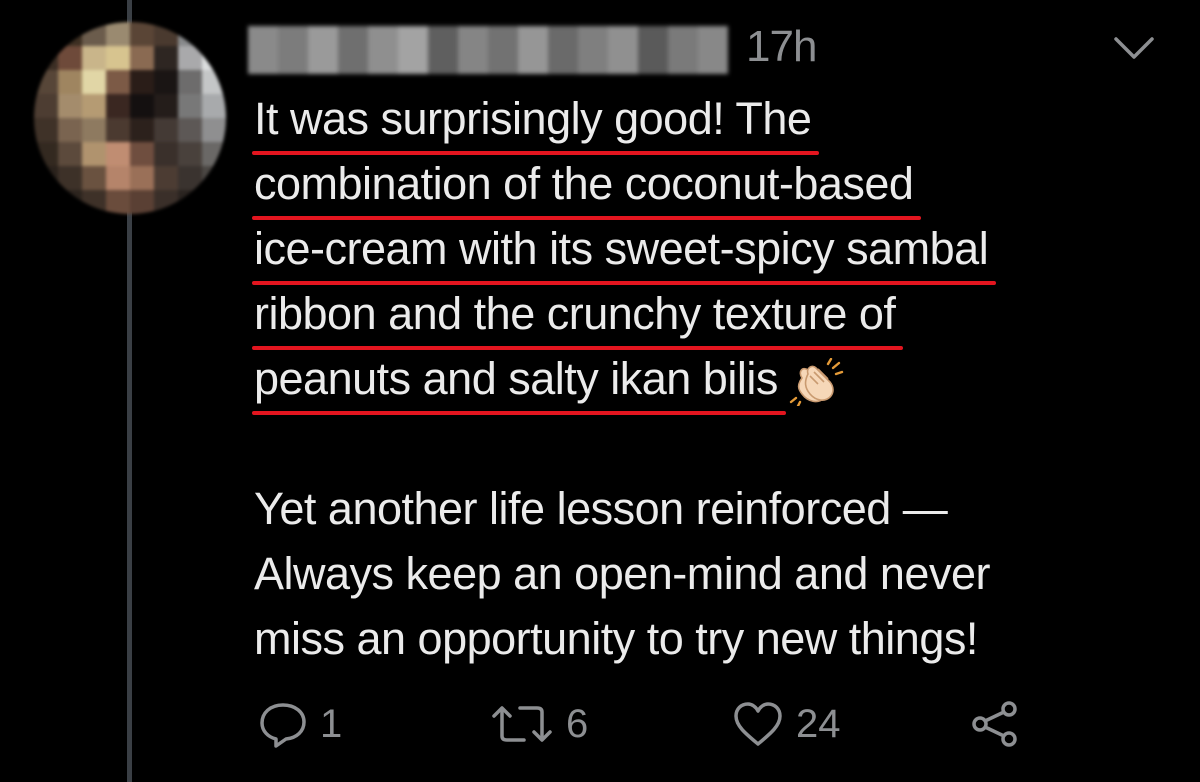 Image resolution: width=1200 pixels, height=782 pixels. Describe the element at coordinates (331, 723) in the screenshot. I see `reply-count: 1` at that location.